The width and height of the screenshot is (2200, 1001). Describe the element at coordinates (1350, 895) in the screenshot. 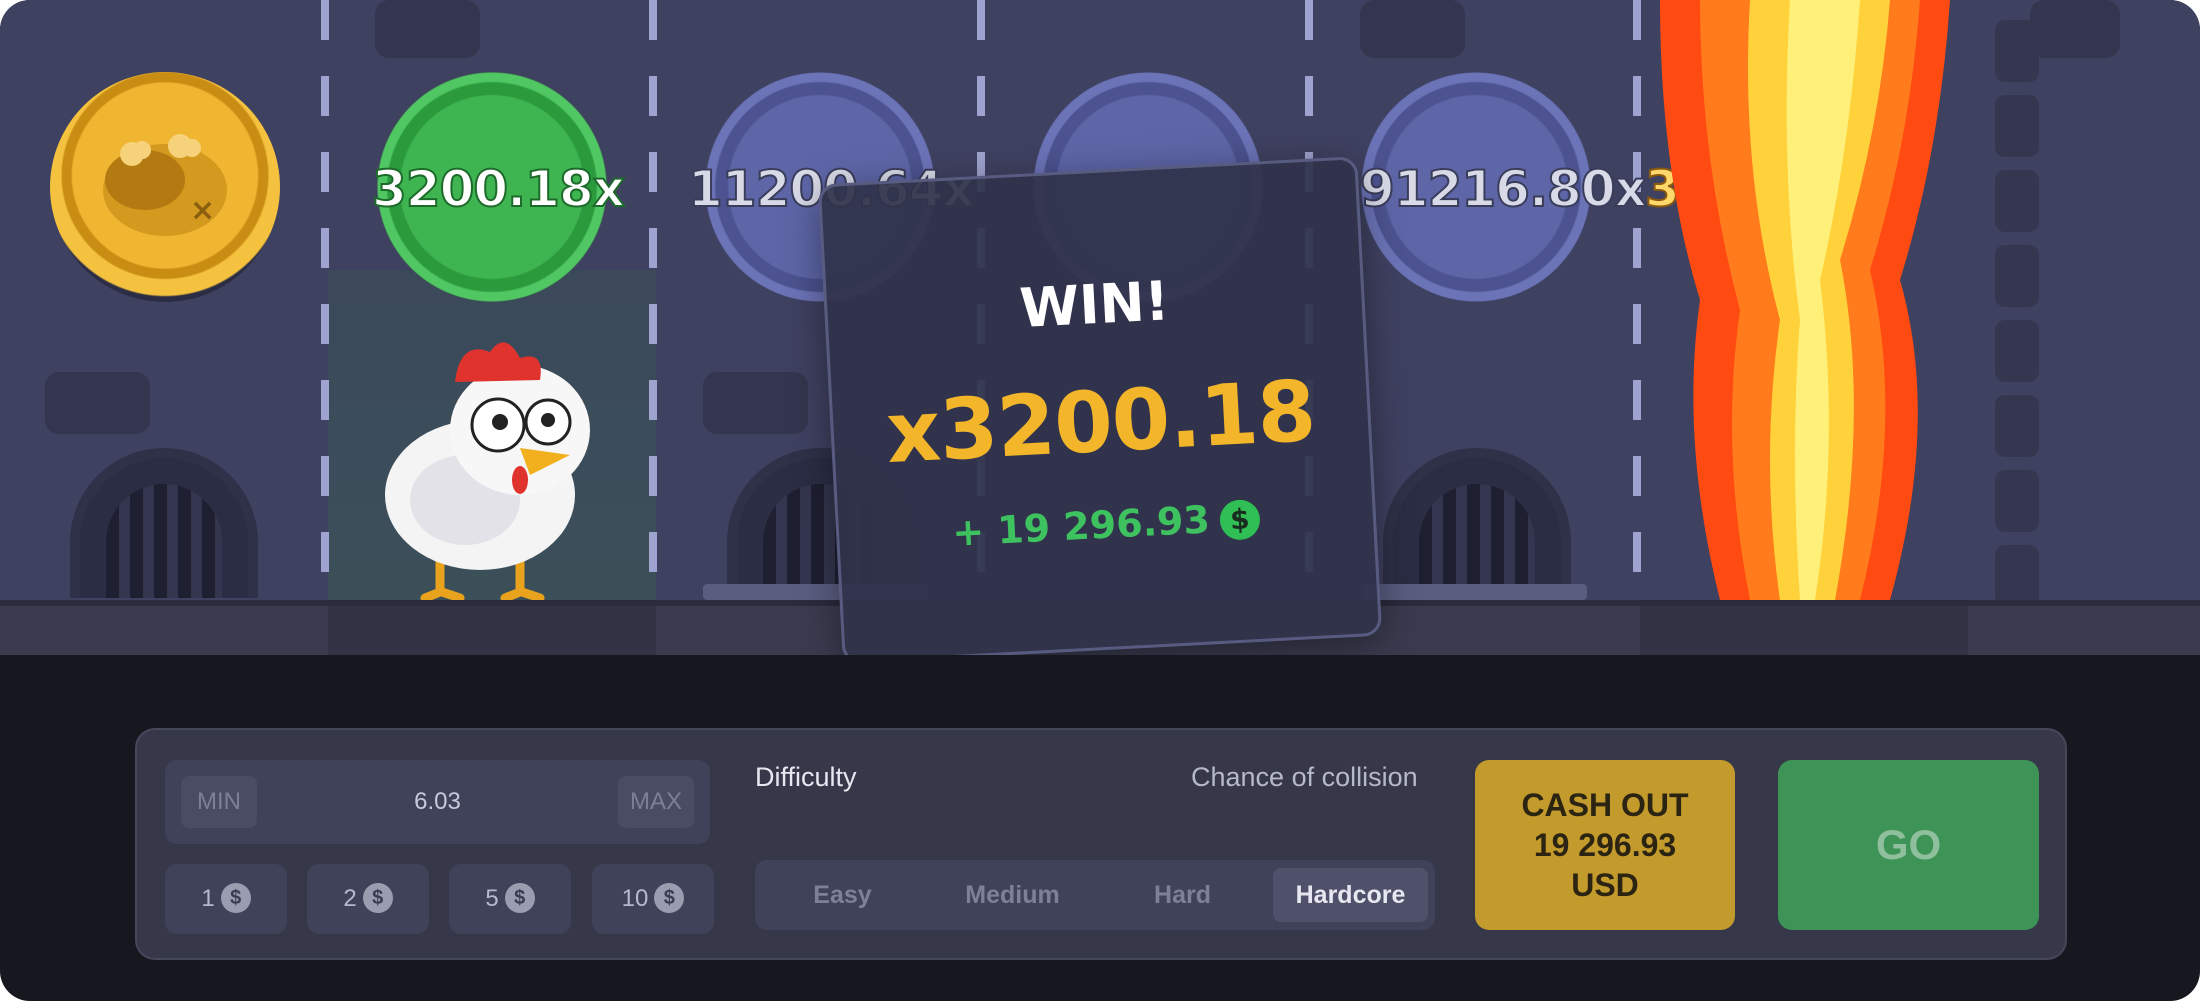

I see `difficulty-hardcore-button: Hardcore` at that location.